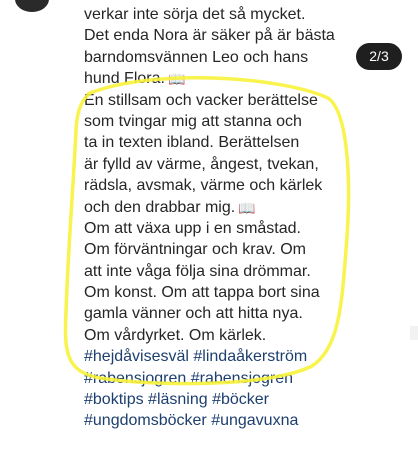 Image resolution: width=418 pixels, height=450 pixels. I want to click on caption-line: och den drabbar mig. 📖, so click(219, 207).